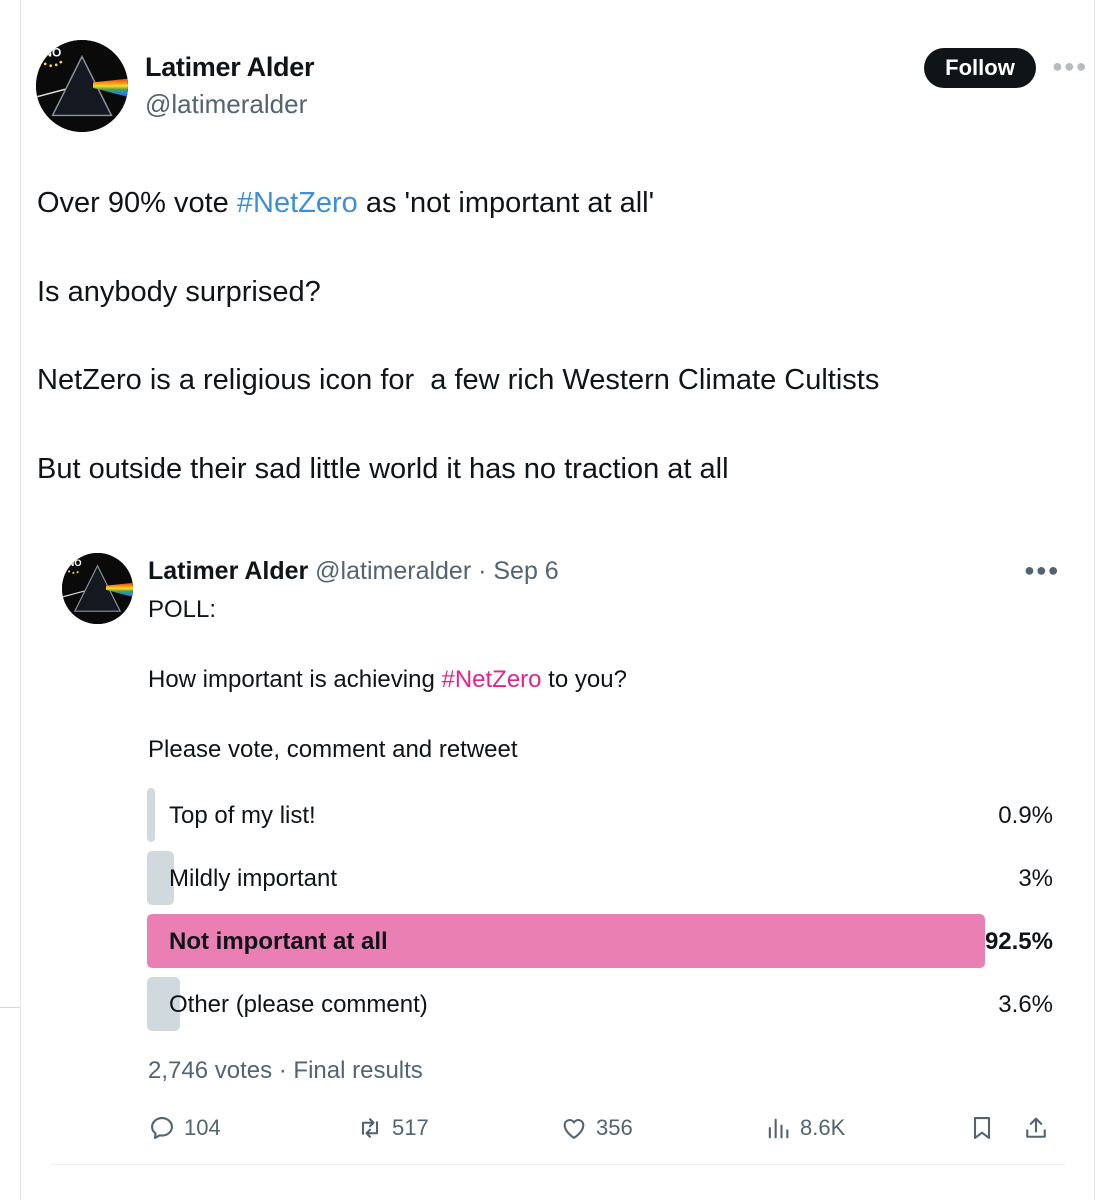  What do you see at coordinates (1025, 815) in the screenshot?
I see `poll-option-percent: 0.9%` at bounding box center [1025, 815].